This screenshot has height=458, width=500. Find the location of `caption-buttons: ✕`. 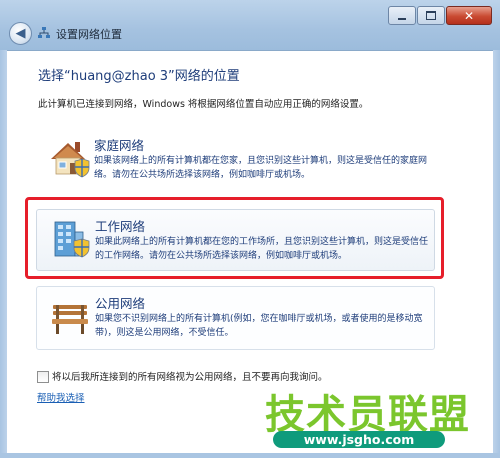

caption-buttons: ✕ is located at coordinates (439, 15).